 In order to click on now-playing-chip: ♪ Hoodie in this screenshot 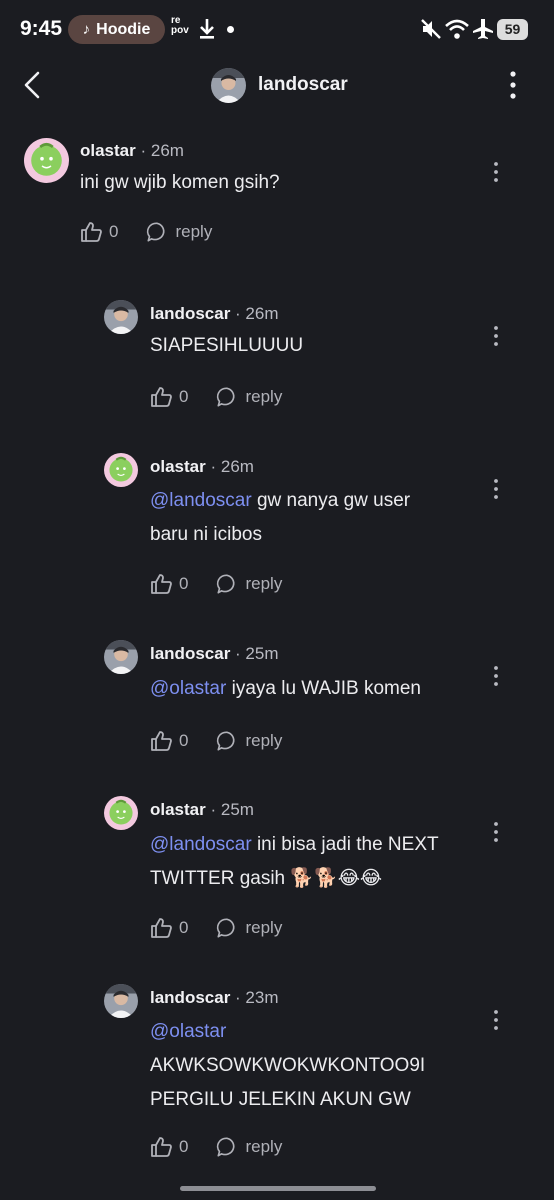, I will do `click(116, 29)`.